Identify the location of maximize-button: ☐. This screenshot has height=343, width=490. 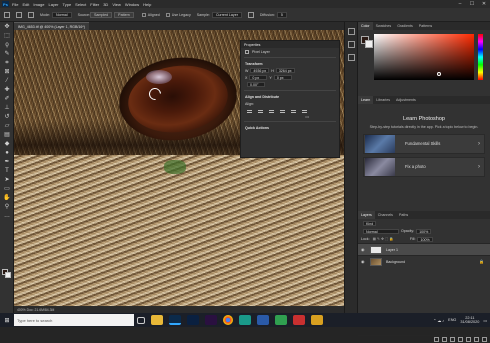
(472, 4).